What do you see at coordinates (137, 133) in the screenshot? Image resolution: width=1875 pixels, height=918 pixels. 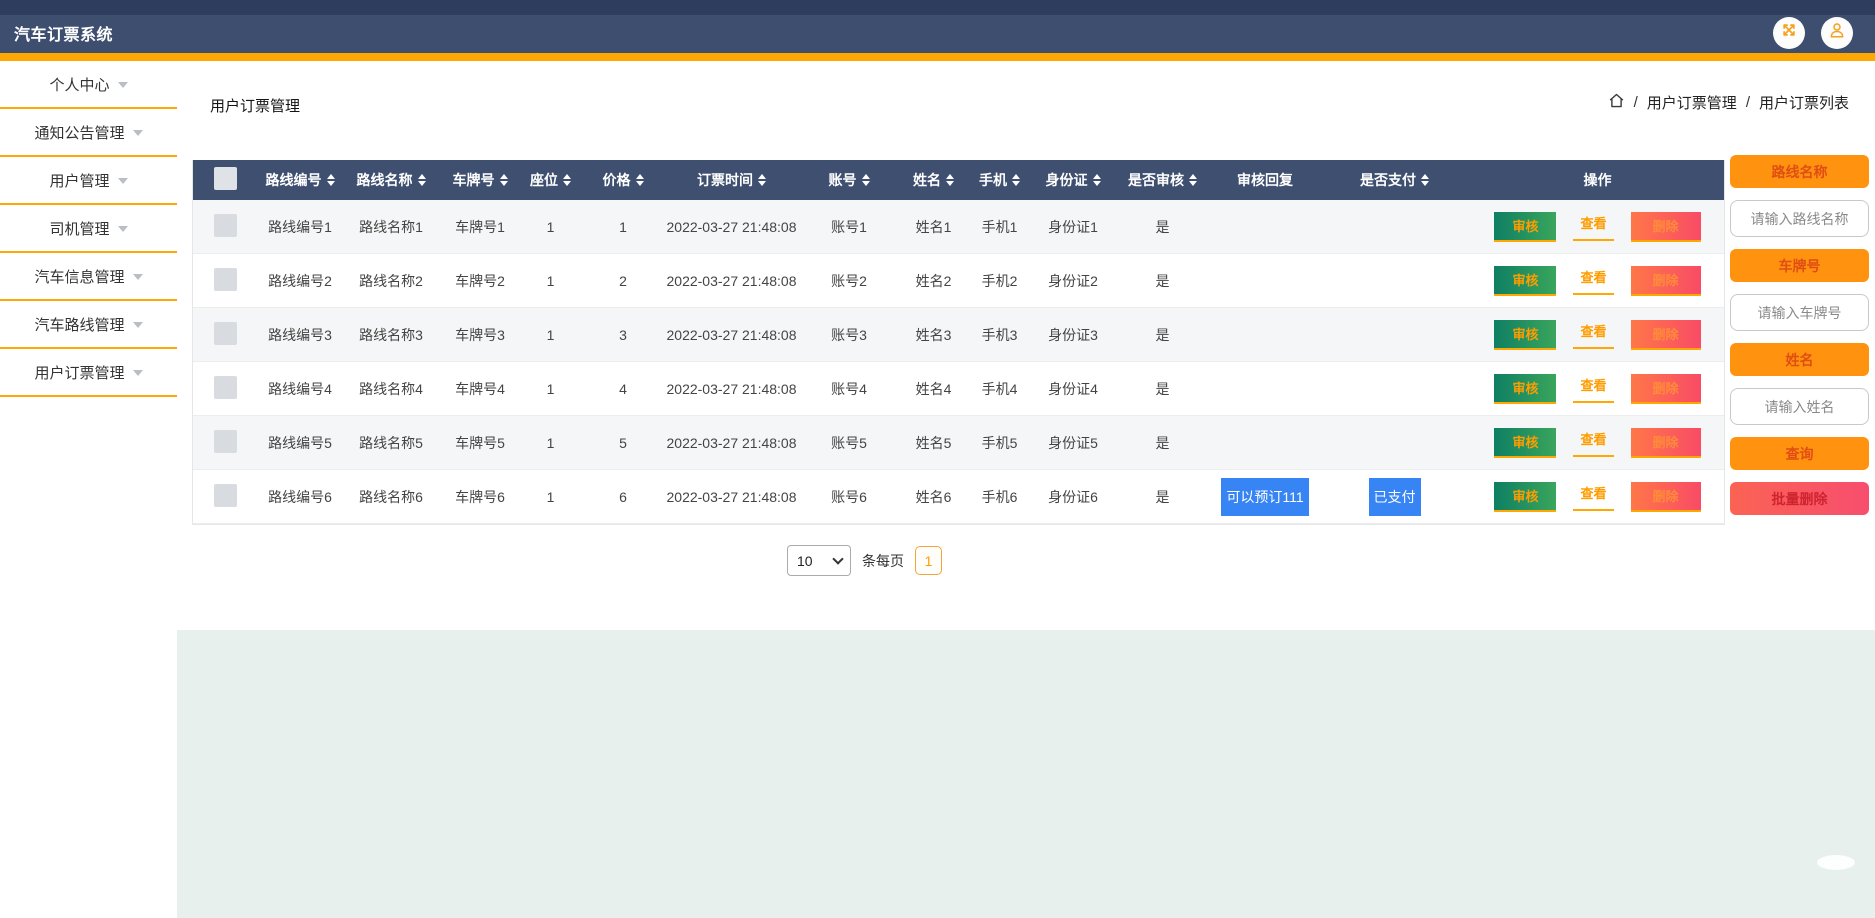 I see `chevron-down-icon` at bounding box center [137, 133].